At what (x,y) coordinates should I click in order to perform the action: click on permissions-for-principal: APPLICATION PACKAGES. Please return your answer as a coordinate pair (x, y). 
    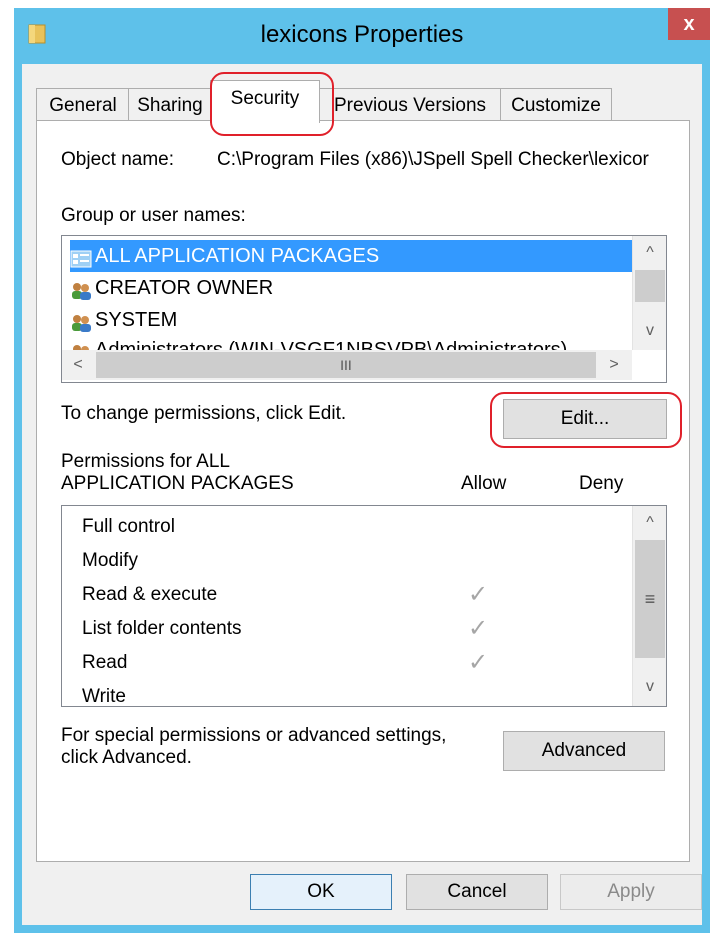
    Looking at the image, I should click on (177, 483).